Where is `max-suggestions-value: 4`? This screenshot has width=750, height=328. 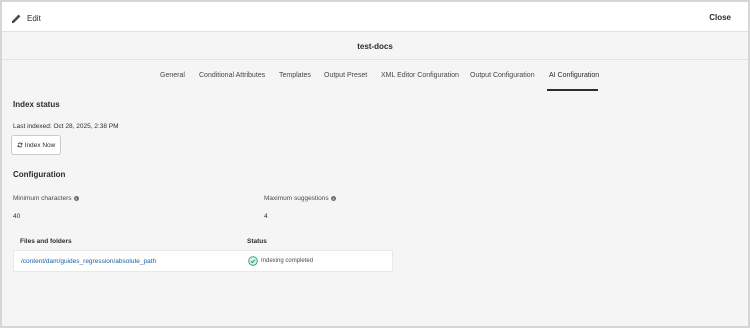 max-suggestions-value: 4 is located at coordinates (266, 216).